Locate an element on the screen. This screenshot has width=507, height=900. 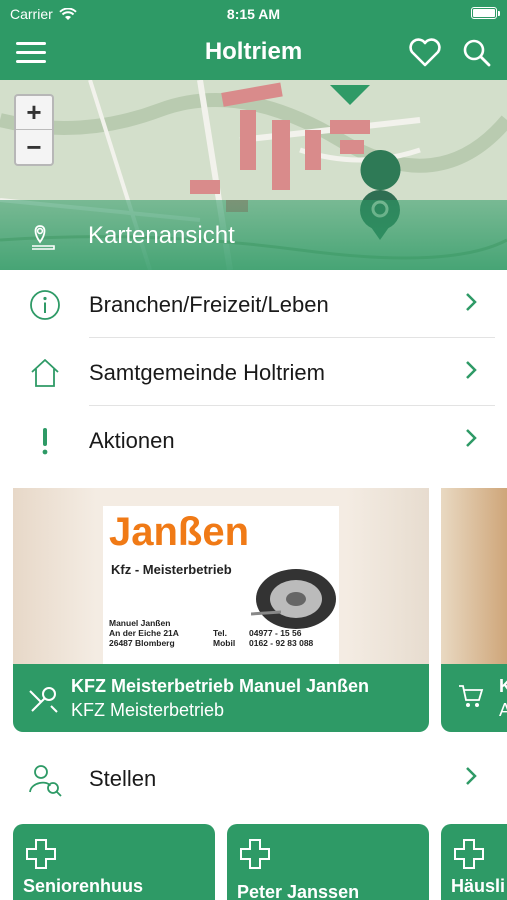
business-name: KFZ Meisterbetrieb Manuel Janßen is located at coordinates (220, 686).